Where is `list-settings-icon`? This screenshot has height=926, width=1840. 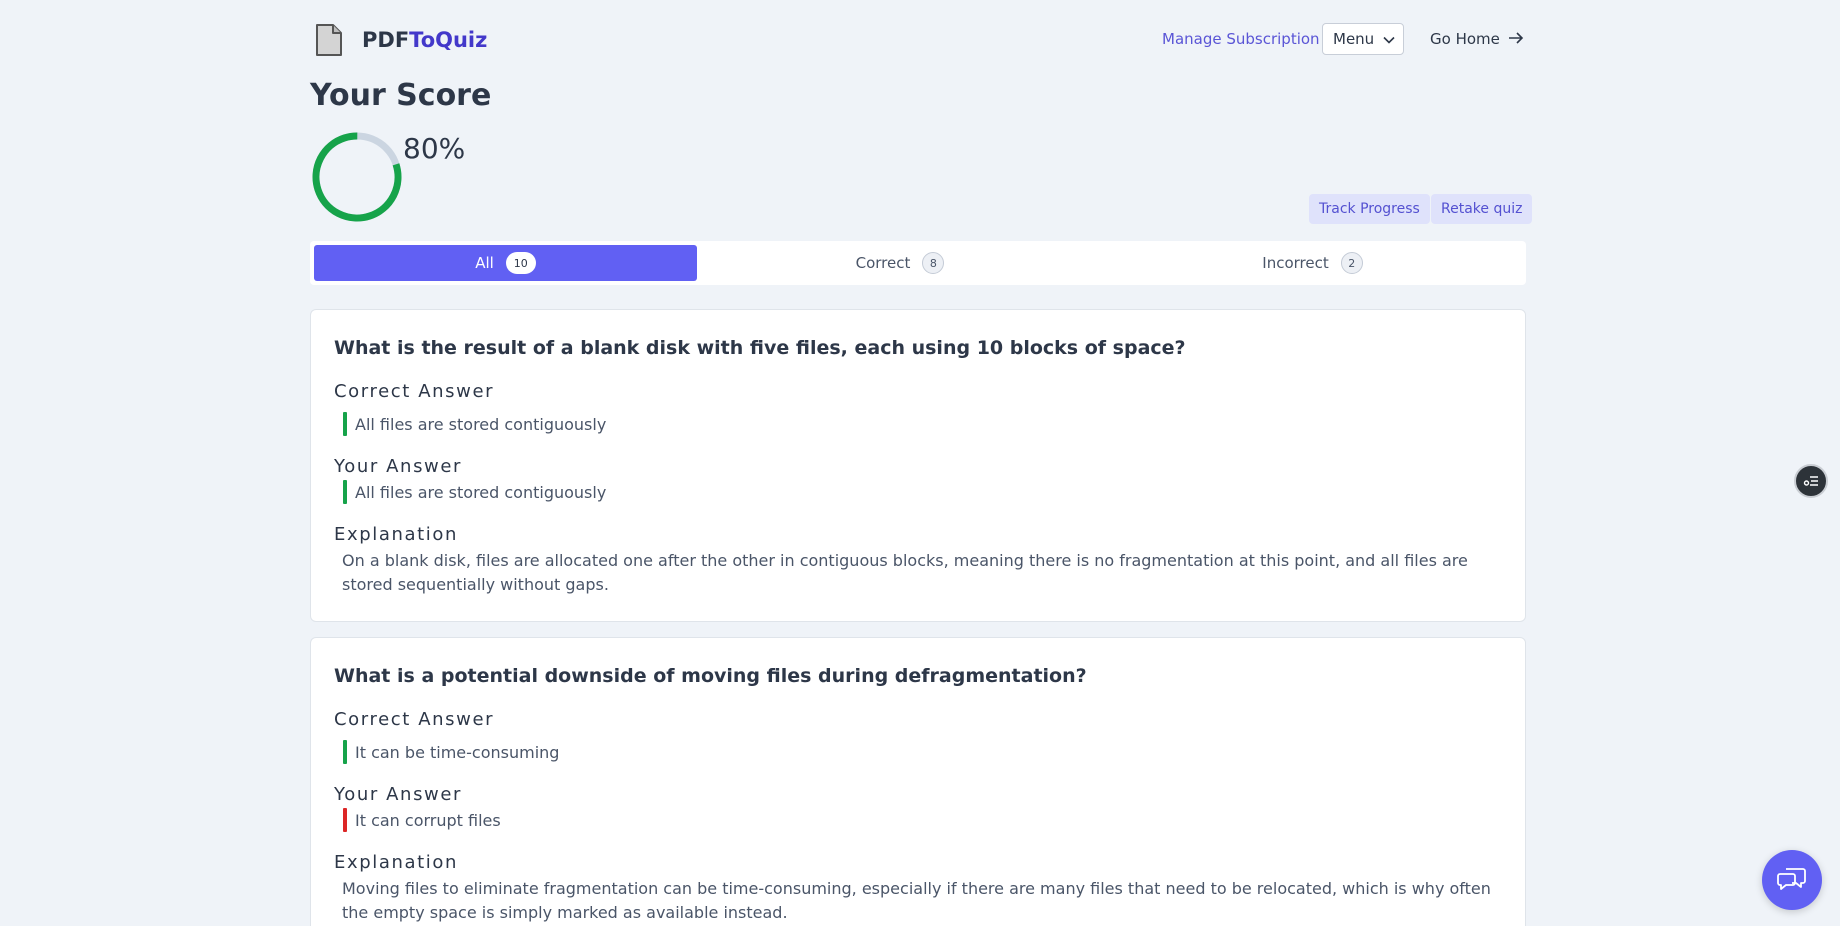
list-settings-icon is located at coordinates (1811, 481).